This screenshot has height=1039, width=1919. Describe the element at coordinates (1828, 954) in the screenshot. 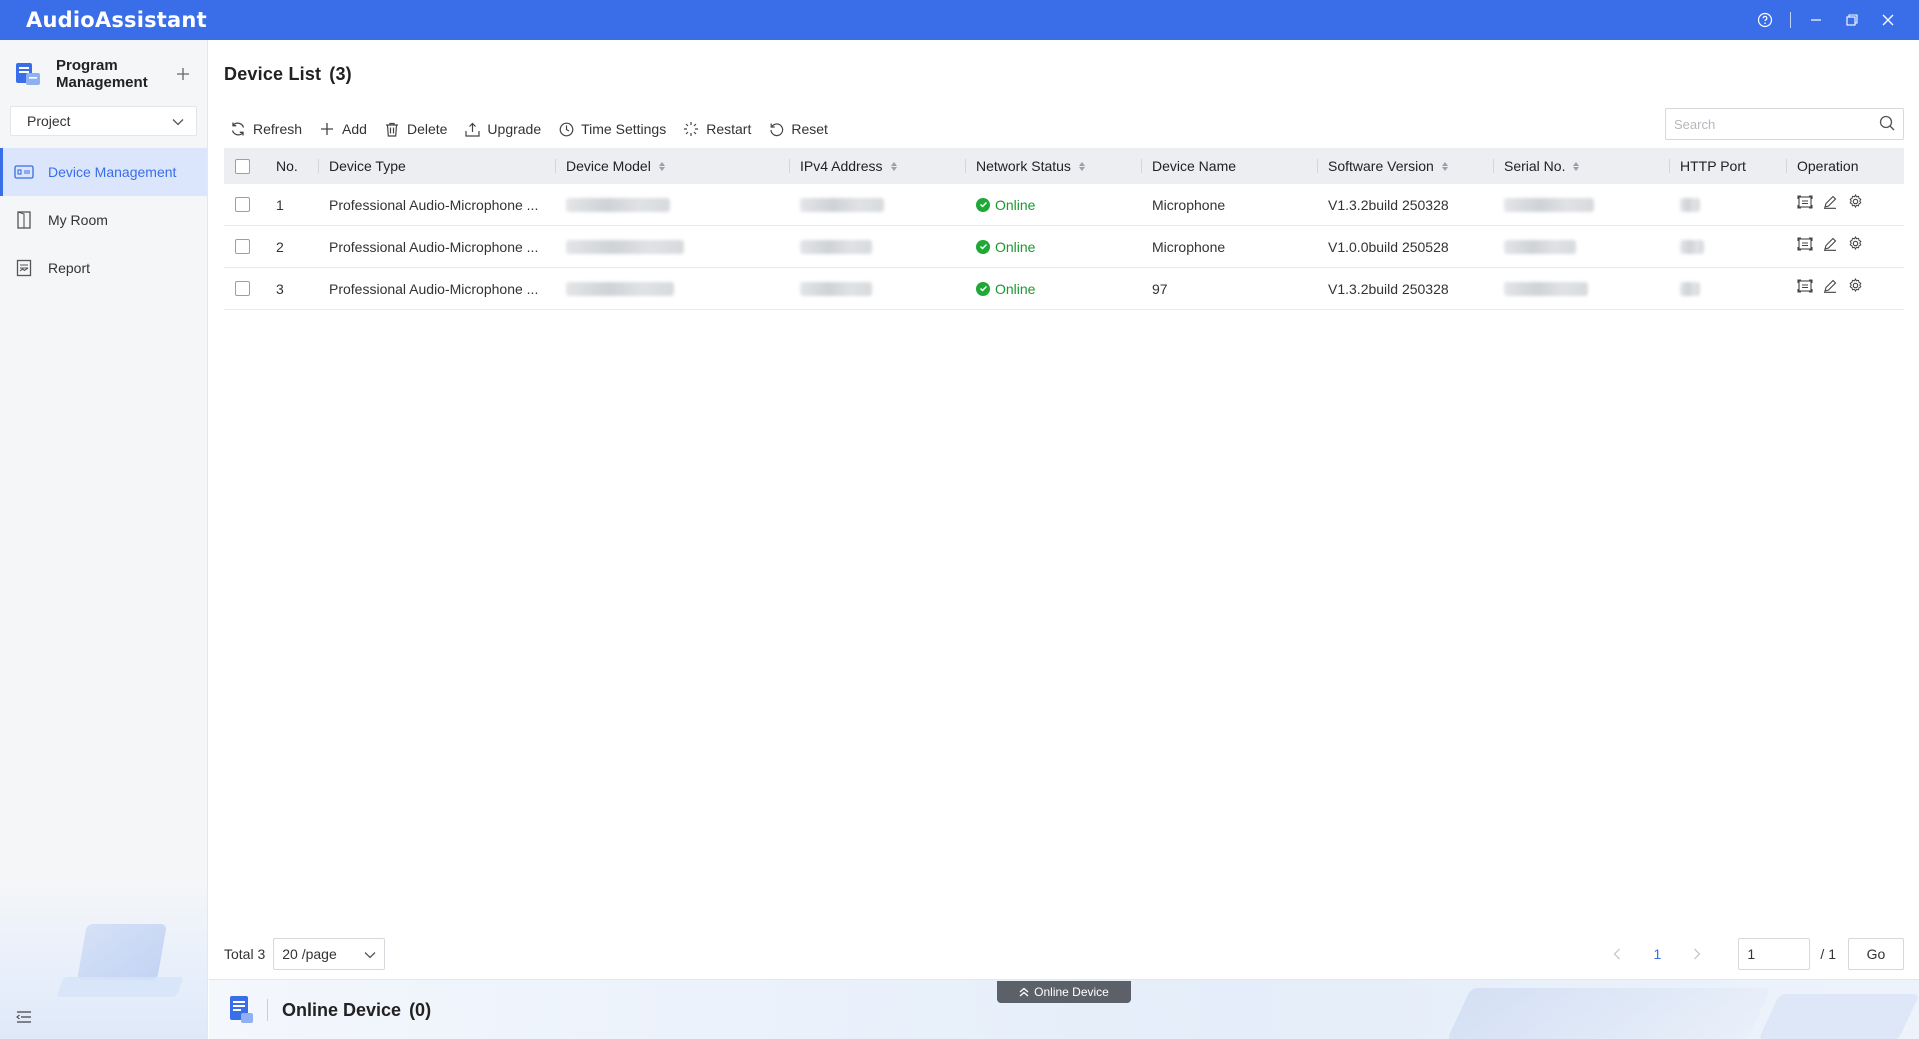

I see `page-total: / 1` at that location.